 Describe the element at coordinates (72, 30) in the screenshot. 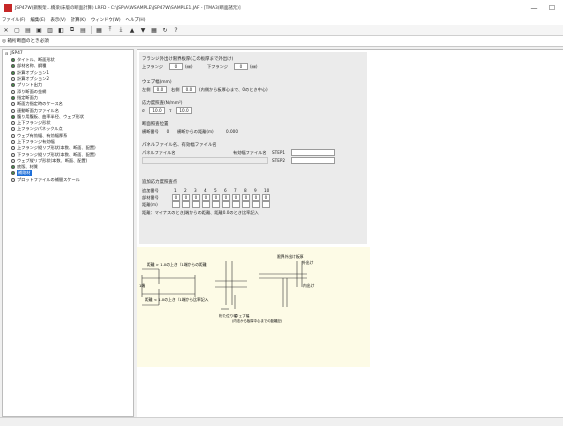

I see `copy-icon: ⧉` at that location.